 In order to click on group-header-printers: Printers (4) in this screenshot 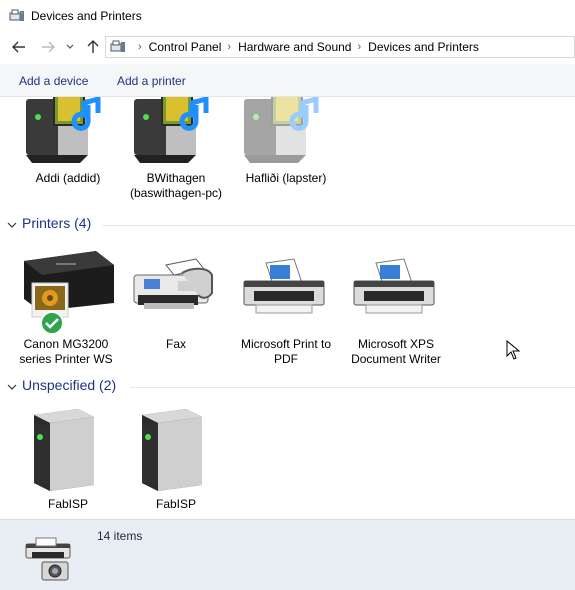, I will do `click(287, 225)`.